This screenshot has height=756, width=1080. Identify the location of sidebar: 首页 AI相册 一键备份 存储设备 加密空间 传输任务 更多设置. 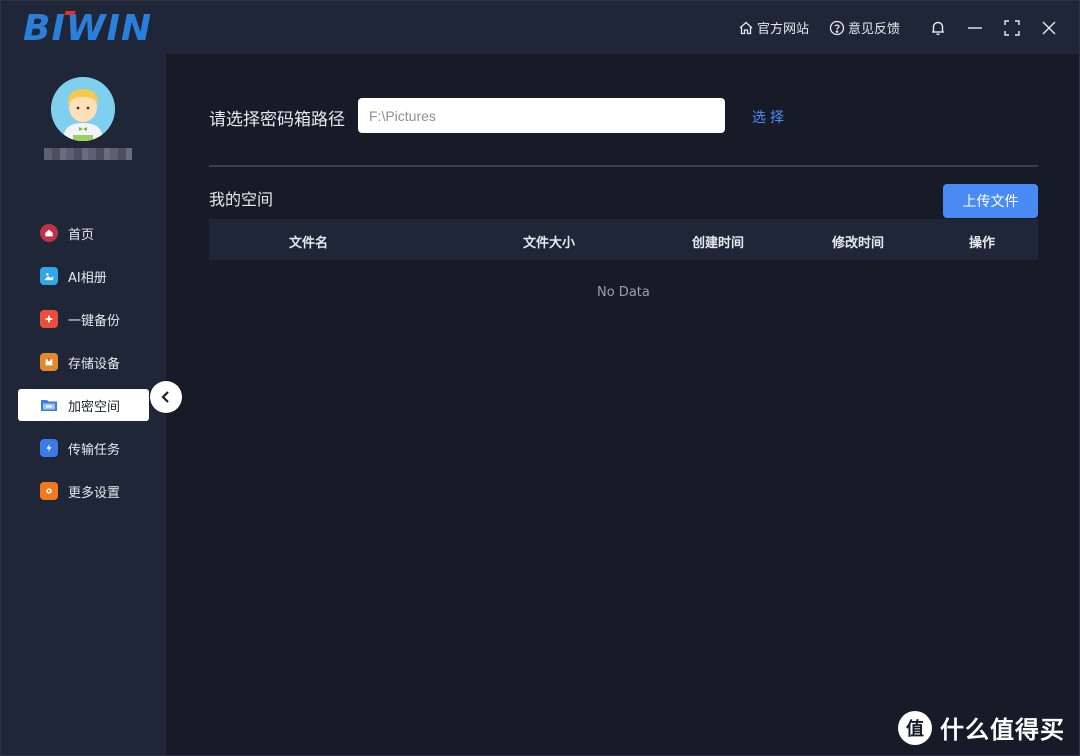
(83, 404).